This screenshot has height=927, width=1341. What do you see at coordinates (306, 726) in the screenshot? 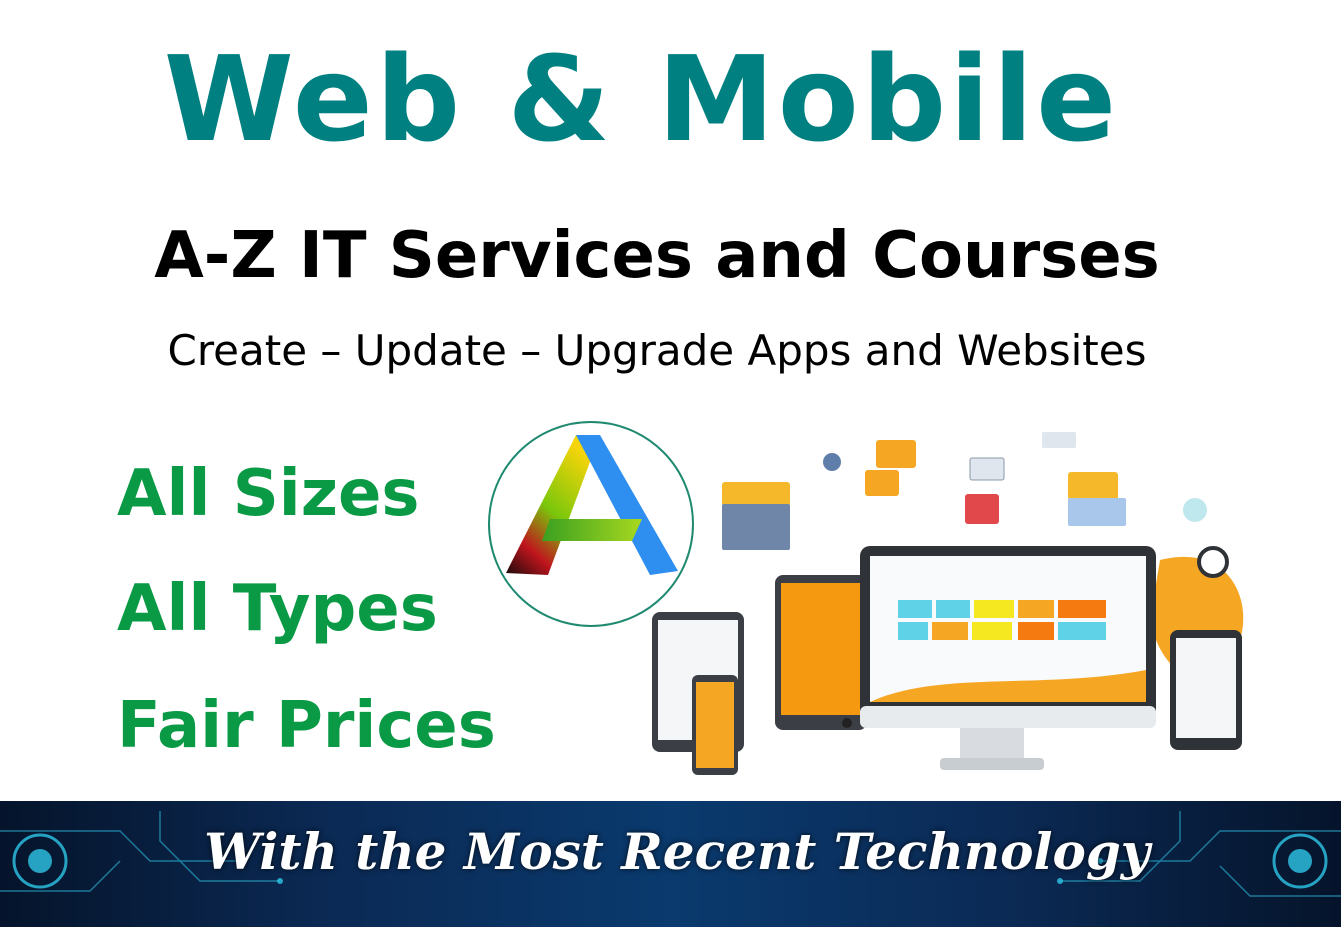
I see `feature-fair-prices: Fair Prices` at bounding box center [306, 726].